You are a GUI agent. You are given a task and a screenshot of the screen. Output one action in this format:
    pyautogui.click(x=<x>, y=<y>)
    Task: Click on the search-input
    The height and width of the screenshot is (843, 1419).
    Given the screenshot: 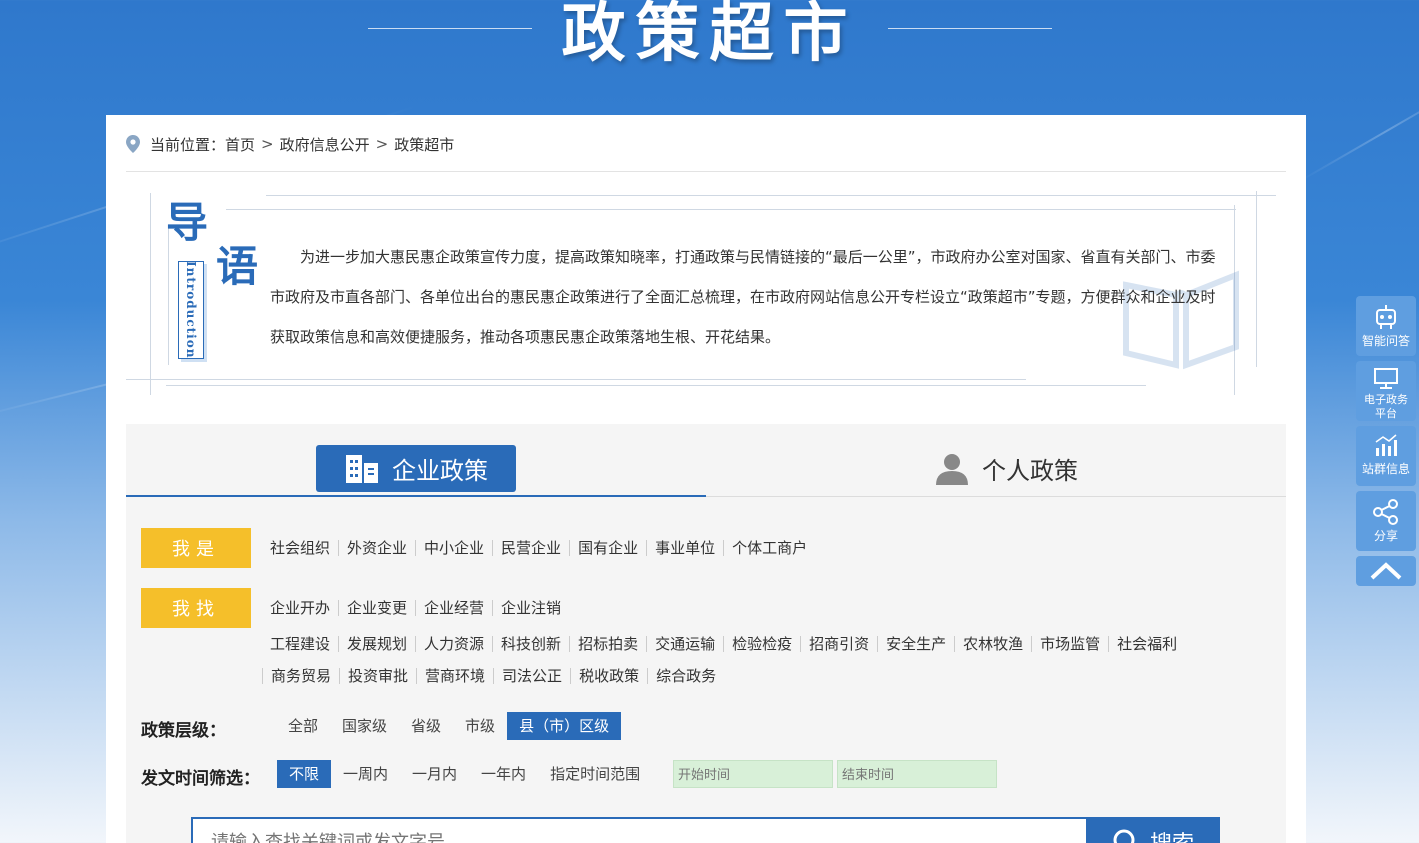 What is the action you would take?
    pyautogui.click(x=639, y=831)
    